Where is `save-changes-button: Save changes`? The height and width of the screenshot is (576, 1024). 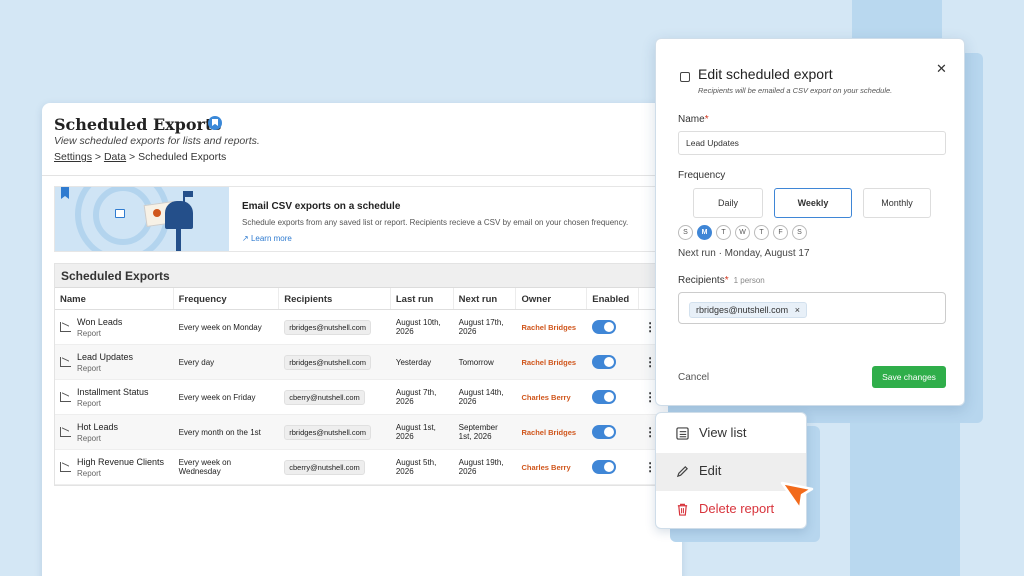
save-changes-button: Save changes is located at coordinates (909, 377).